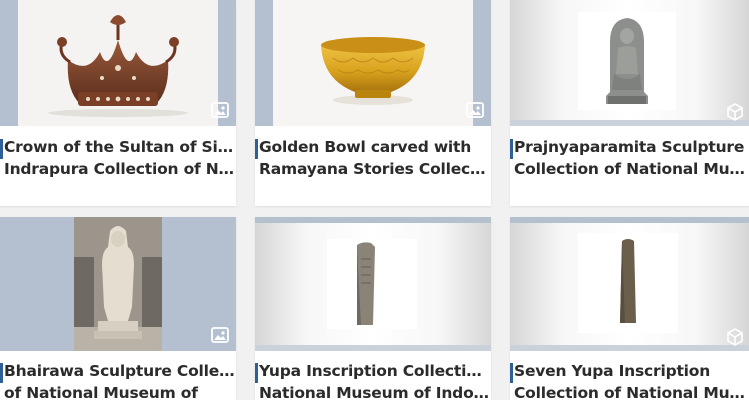  What do you see at coordinates (118, 66) in the screenshot?
I see `crown-image` at bounding box center [118, 66].